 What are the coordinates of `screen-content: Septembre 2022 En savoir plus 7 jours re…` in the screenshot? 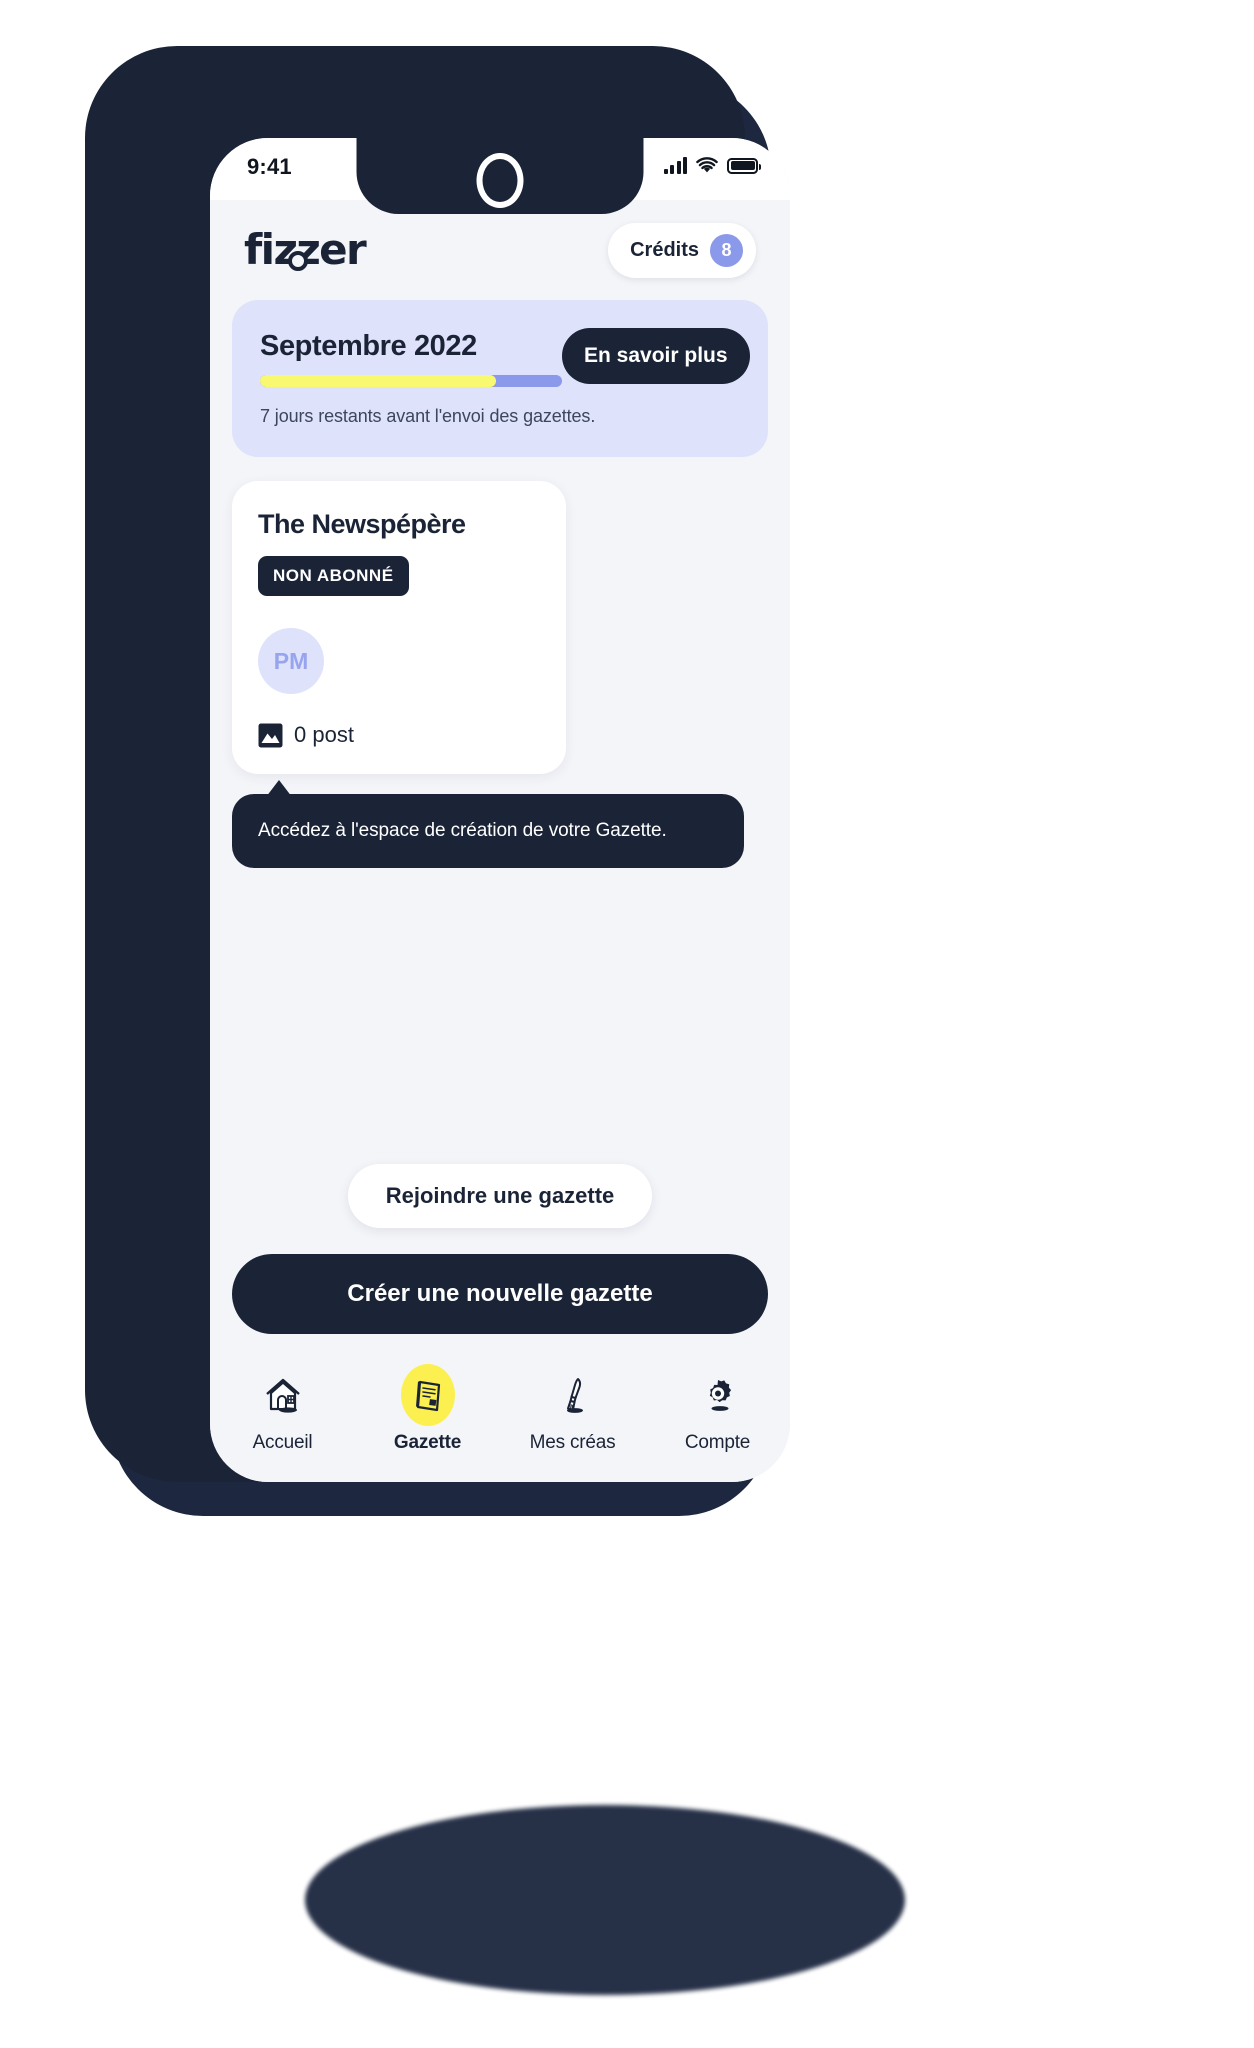 It's located at (500, 584).